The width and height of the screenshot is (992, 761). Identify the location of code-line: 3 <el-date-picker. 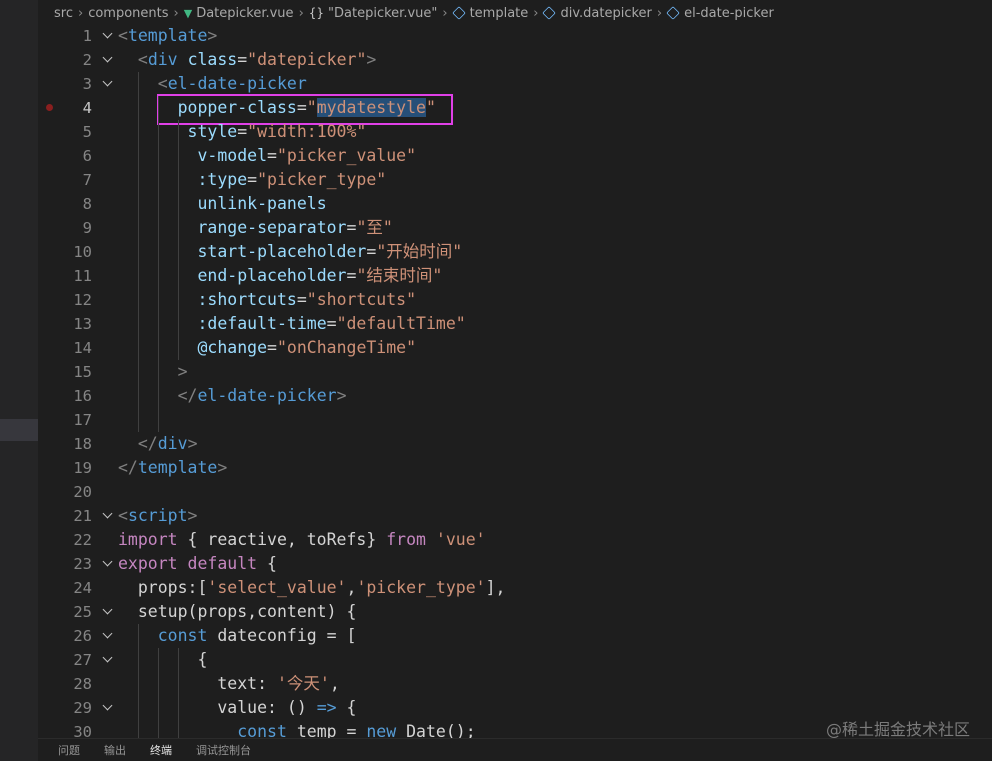
(515, 84).